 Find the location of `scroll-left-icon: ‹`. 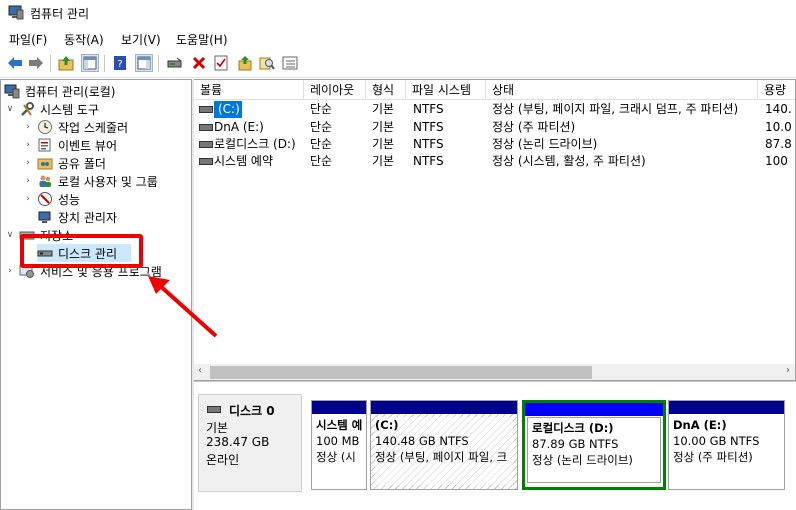

scroll-left-icon: ‹ is located at coordinates (200, 370).